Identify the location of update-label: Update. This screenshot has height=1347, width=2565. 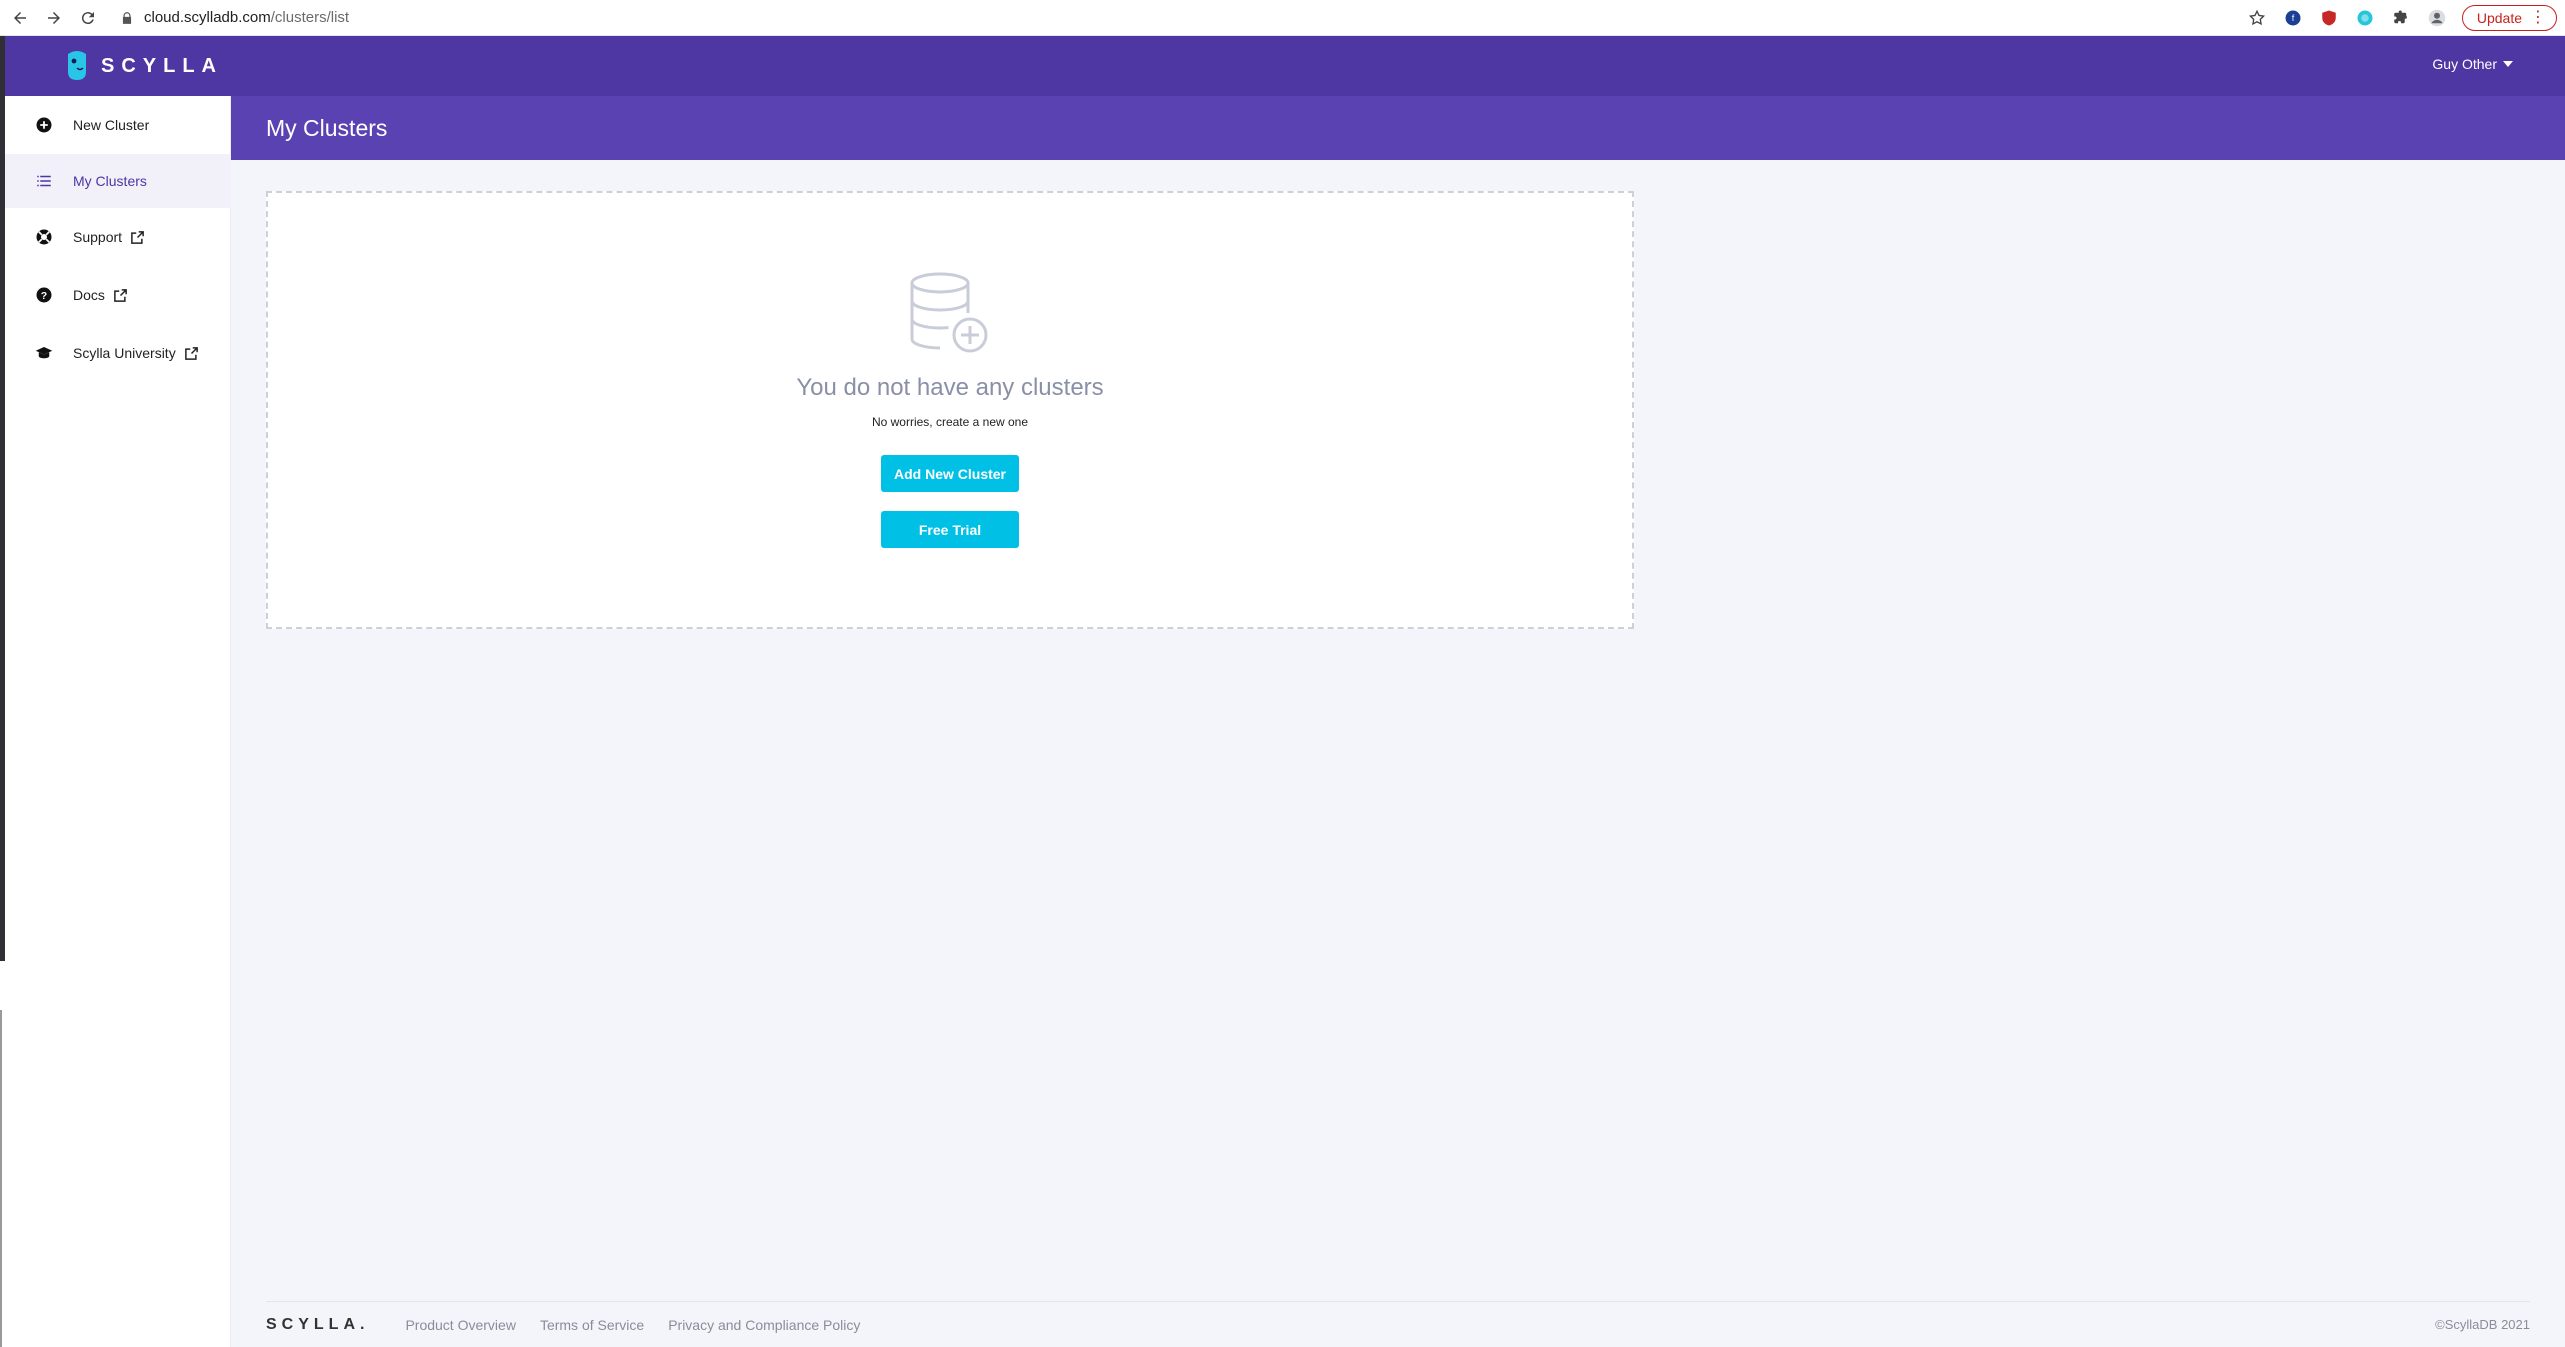
(2499, 18).